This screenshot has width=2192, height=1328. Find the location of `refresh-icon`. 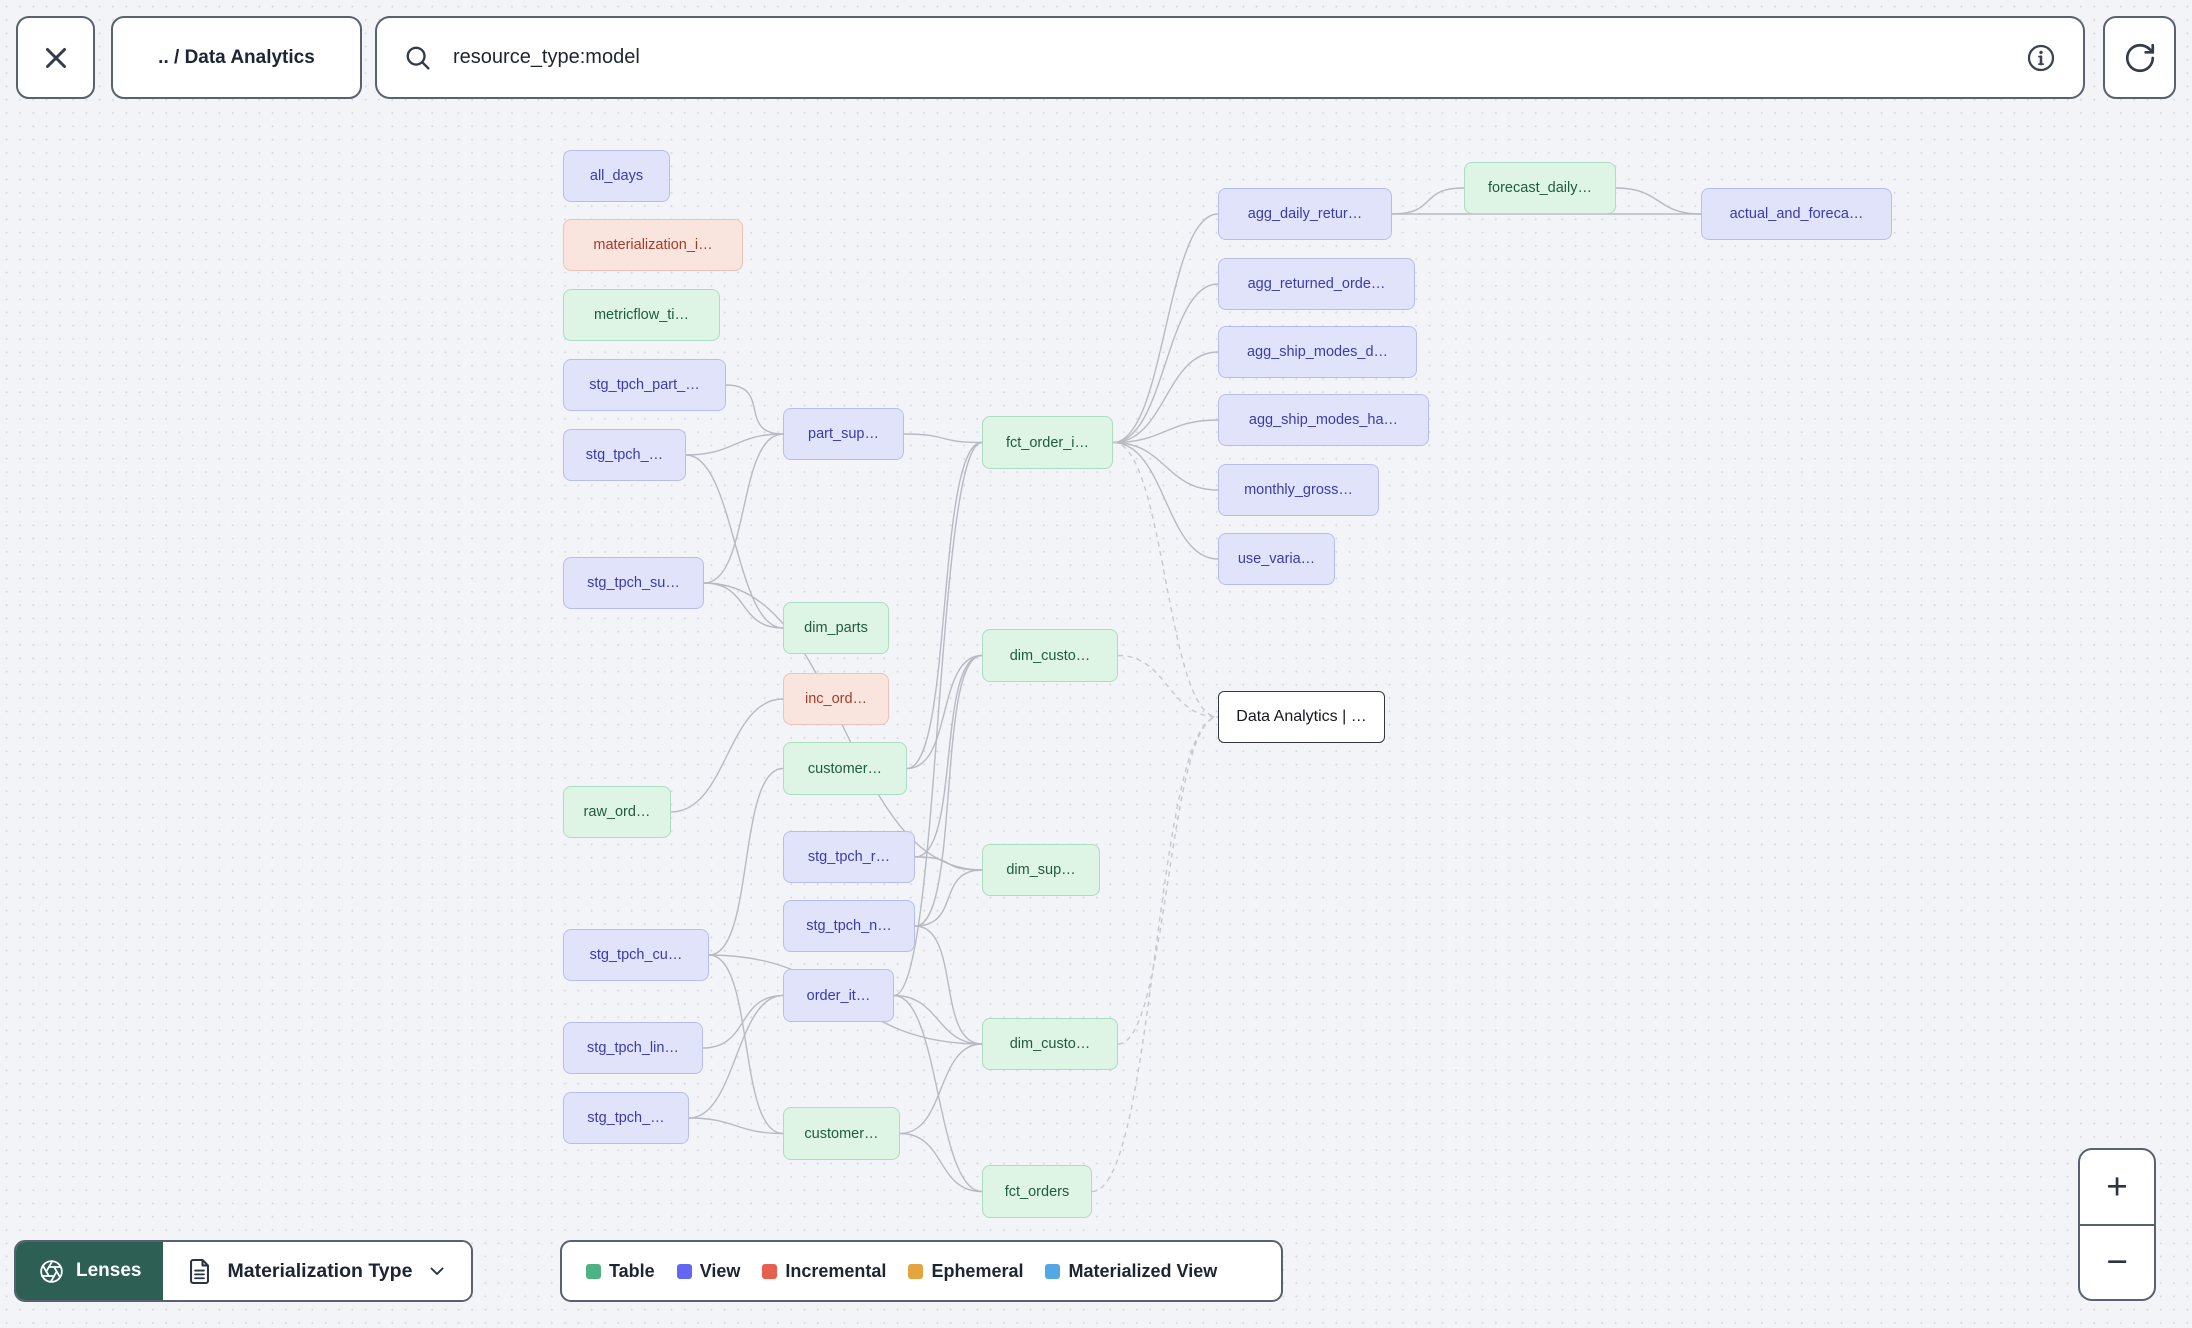

refresh-icon is located at coordinates (2139, 57).